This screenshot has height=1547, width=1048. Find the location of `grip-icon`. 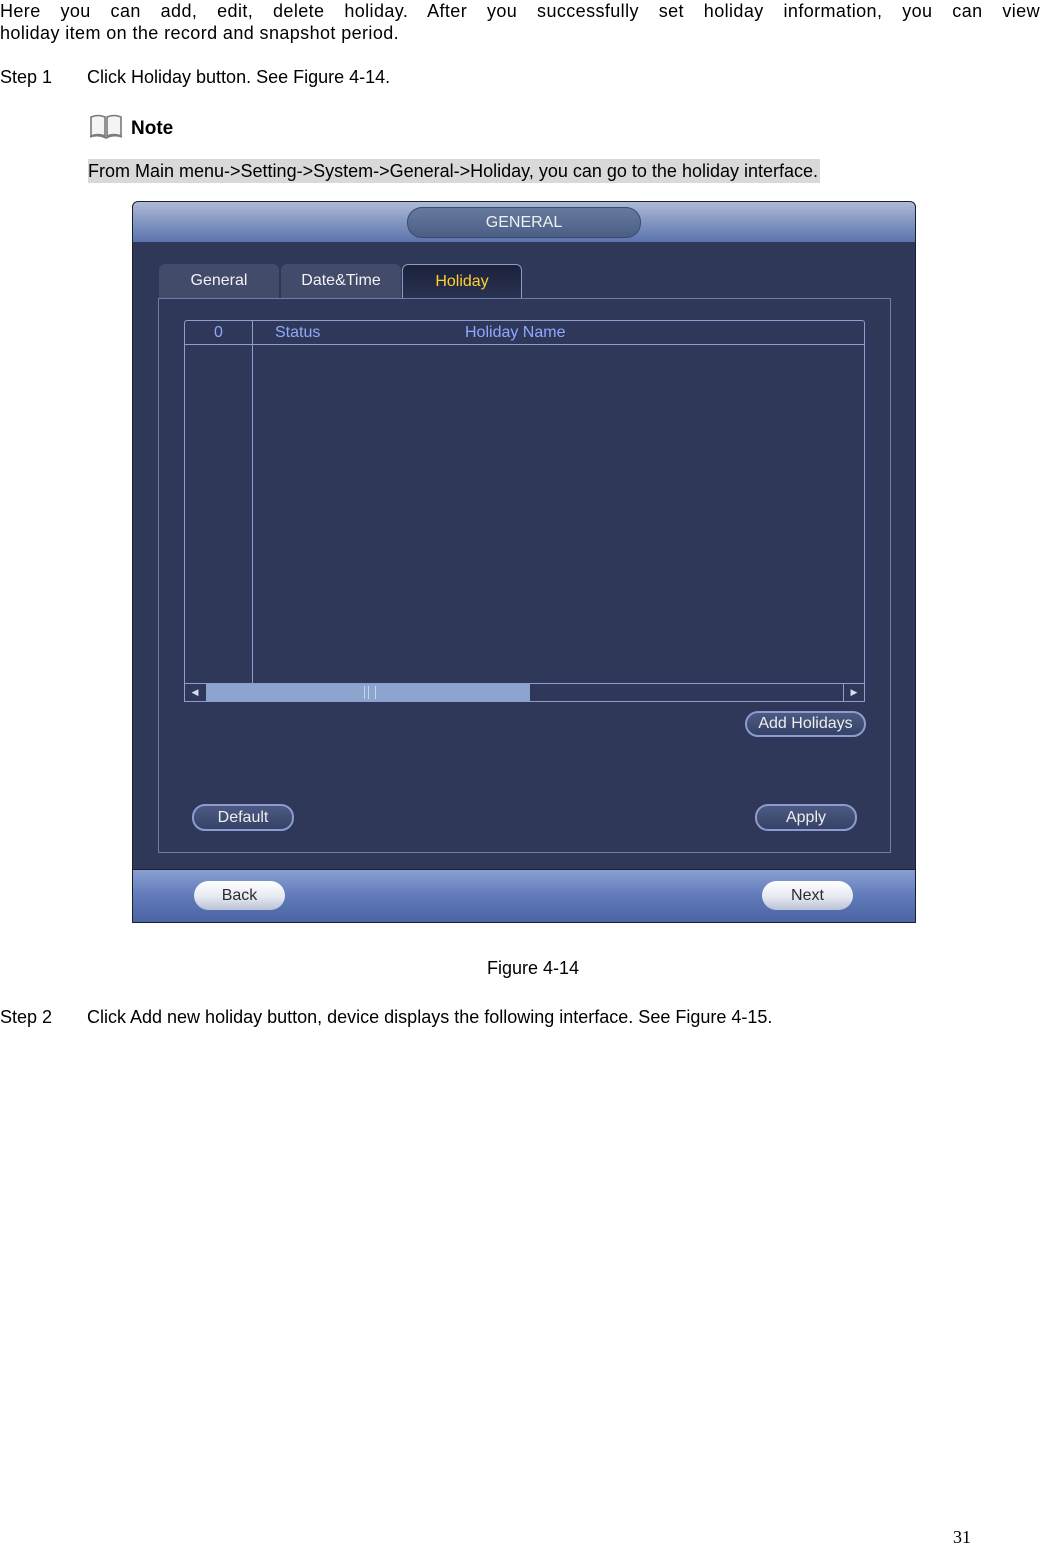

grip-icon is located at coordinates (370, 692).